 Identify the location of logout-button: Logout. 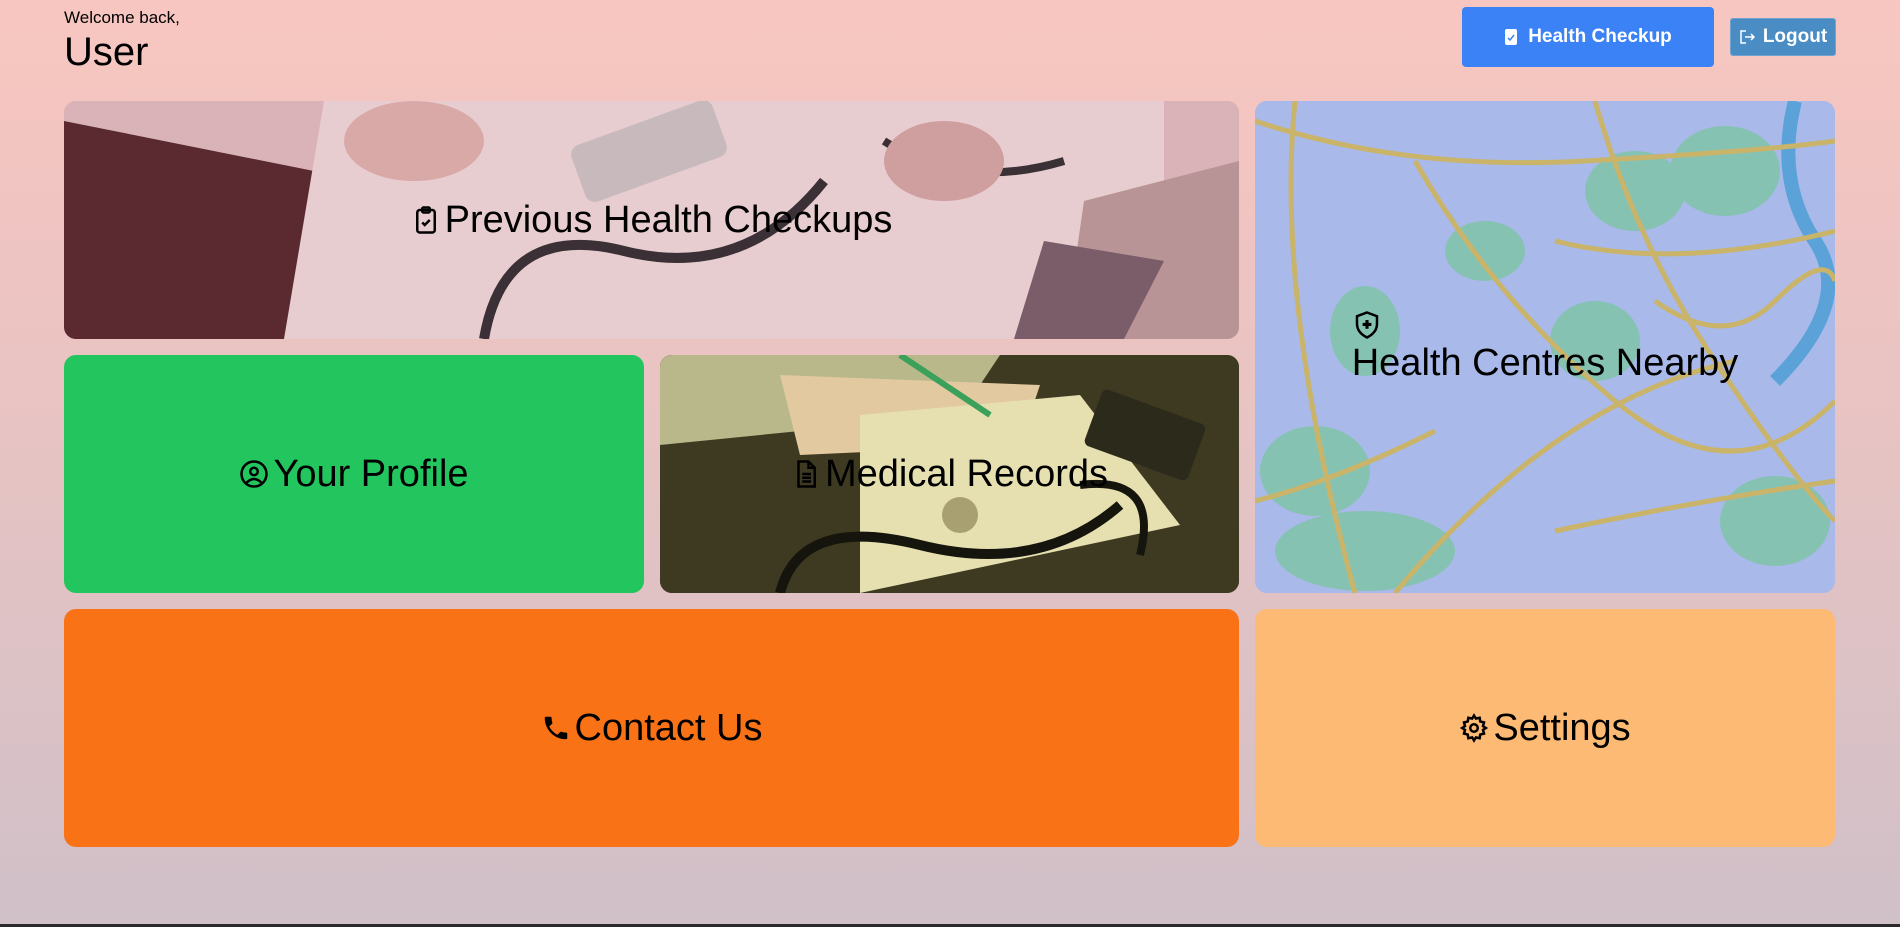
(1783, 37).